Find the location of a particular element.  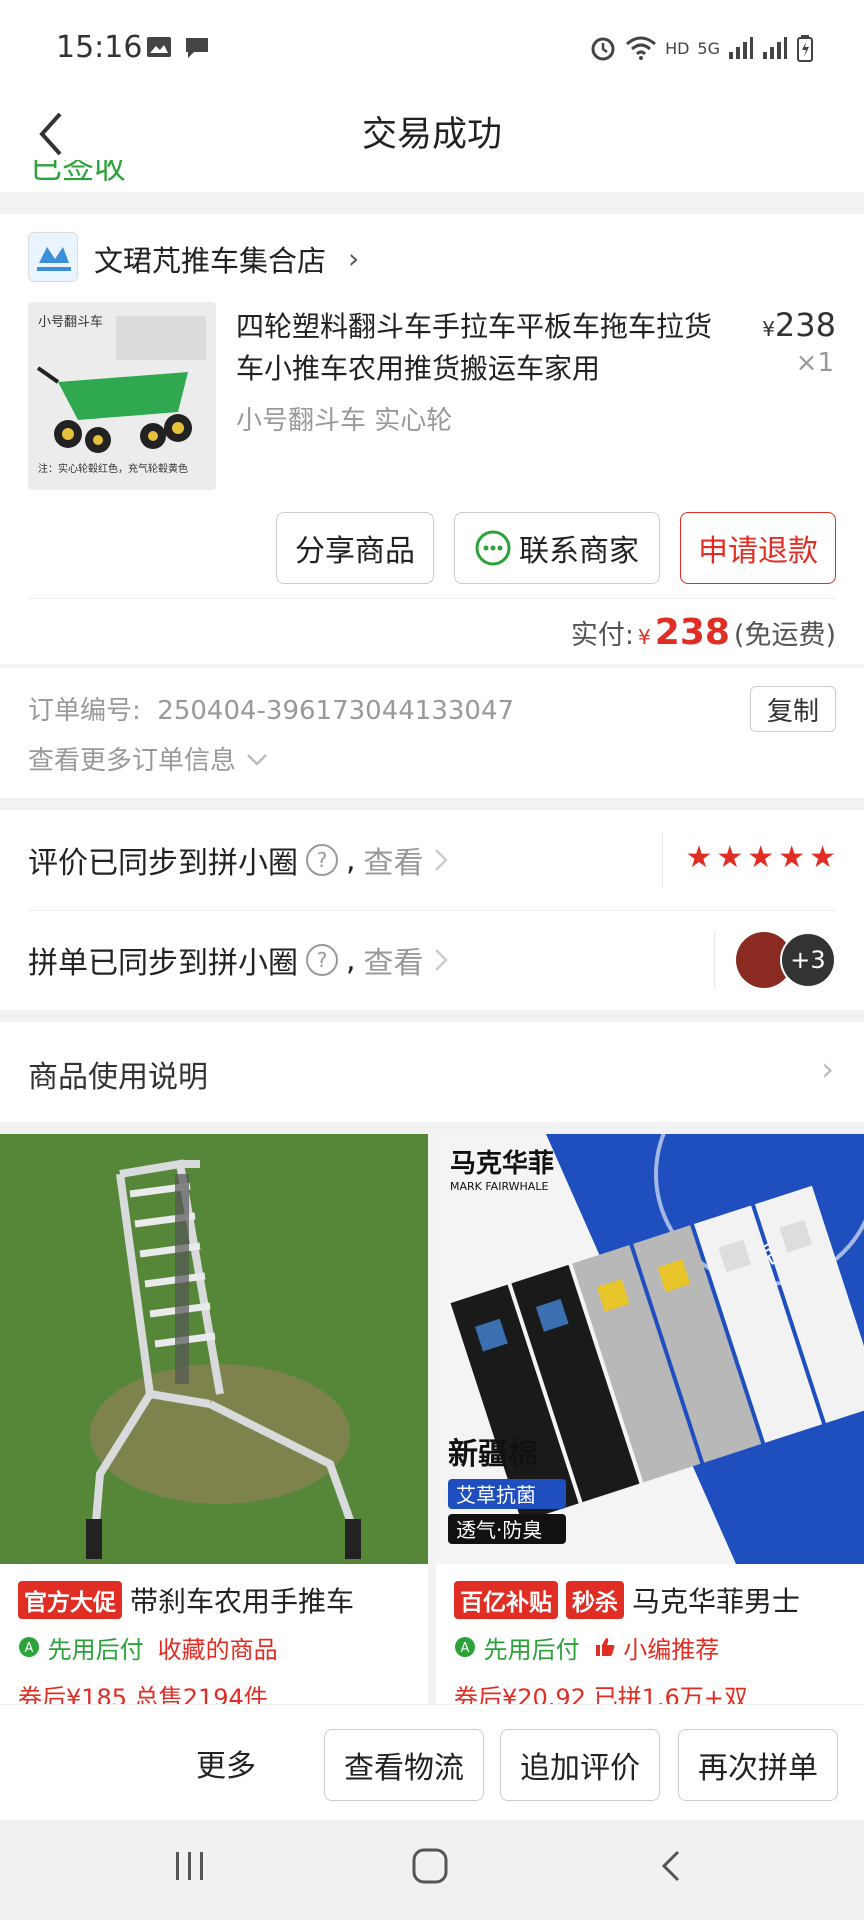

avatar-group: +3 is located at coordinates (786, 960).